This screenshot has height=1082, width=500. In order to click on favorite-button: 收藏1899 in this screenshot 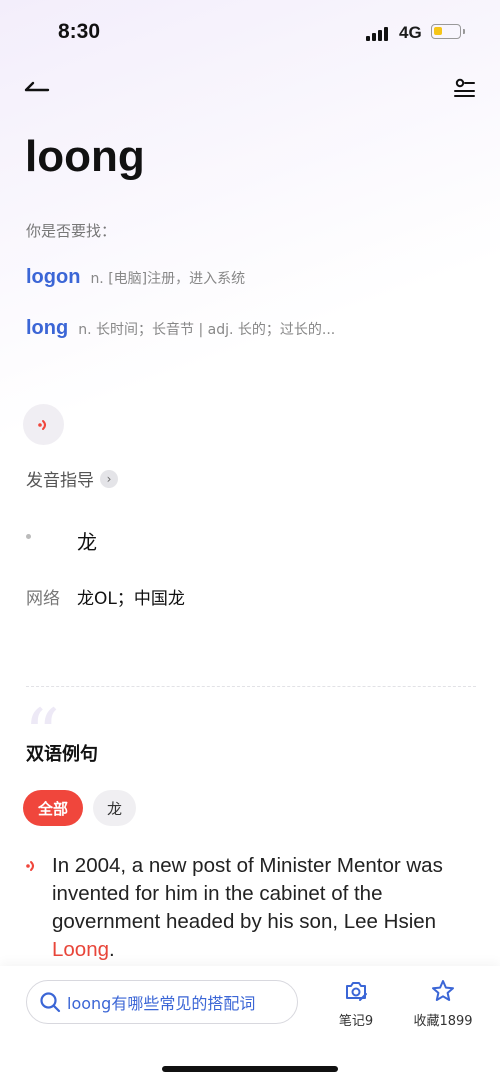, I will do `click(443, 1003)`.